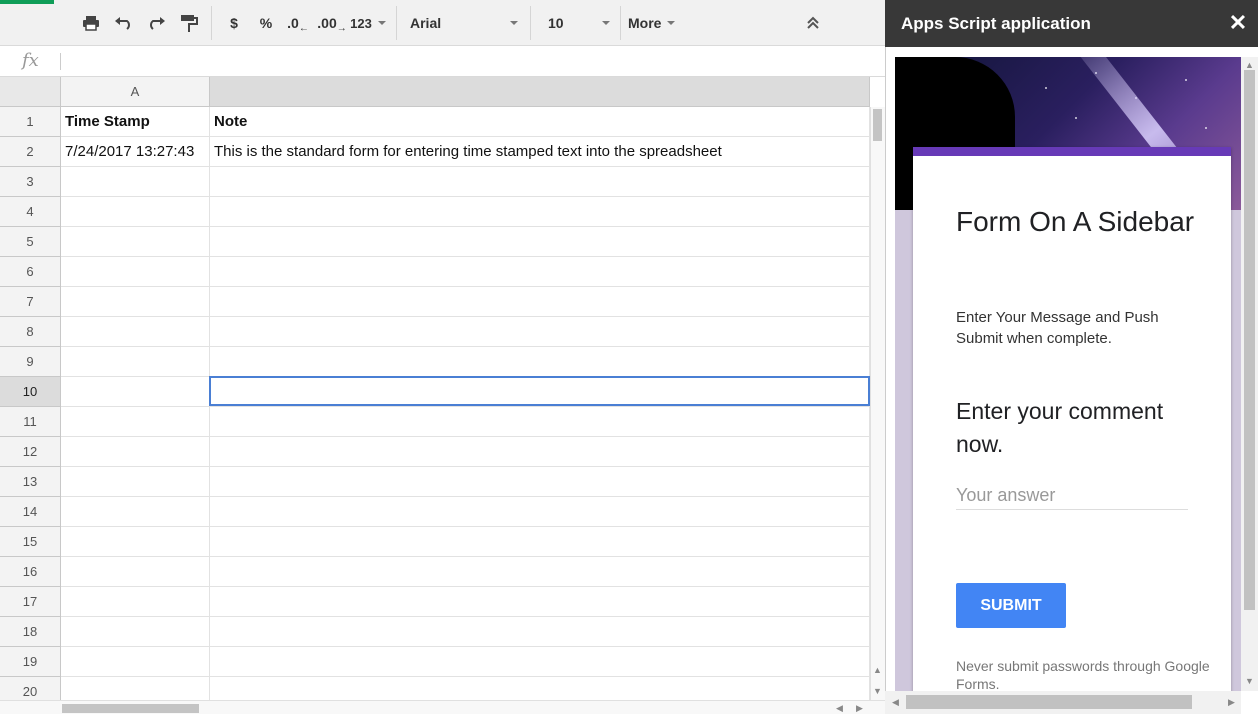 The image size is (1258, 714). What do you see at coordinates (266, 23) in the screenshot?
I see `percent-format-button: %` at bounding box center [266, 23].